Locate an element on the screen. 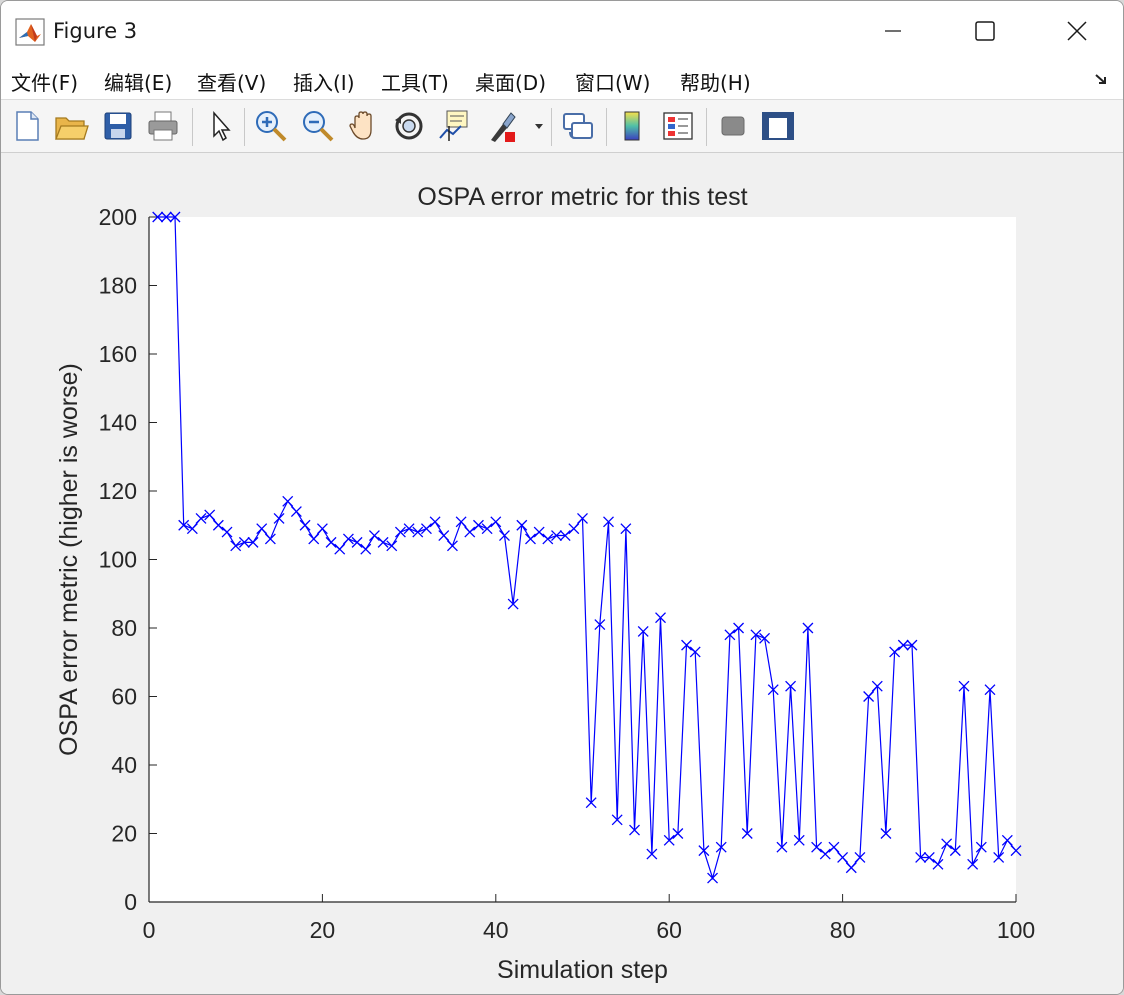 The width and height of the screenshot is (1124, 995). data-cursor-icon is located at coordinates (455, 126).